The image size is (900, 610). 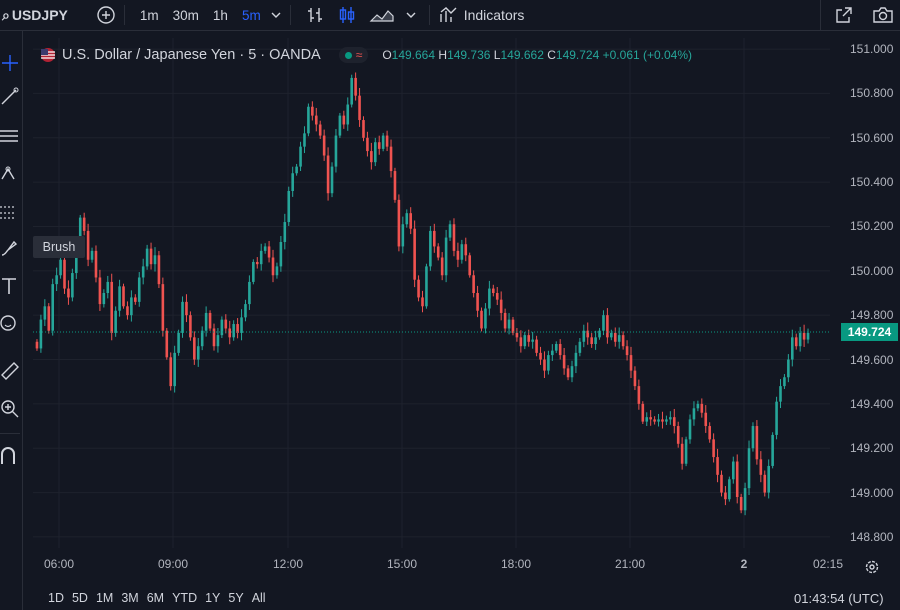 What do you see at coordinates (10, 211) in the screenshot?
I see `forecast-icon` at bounding box center [10, 211].